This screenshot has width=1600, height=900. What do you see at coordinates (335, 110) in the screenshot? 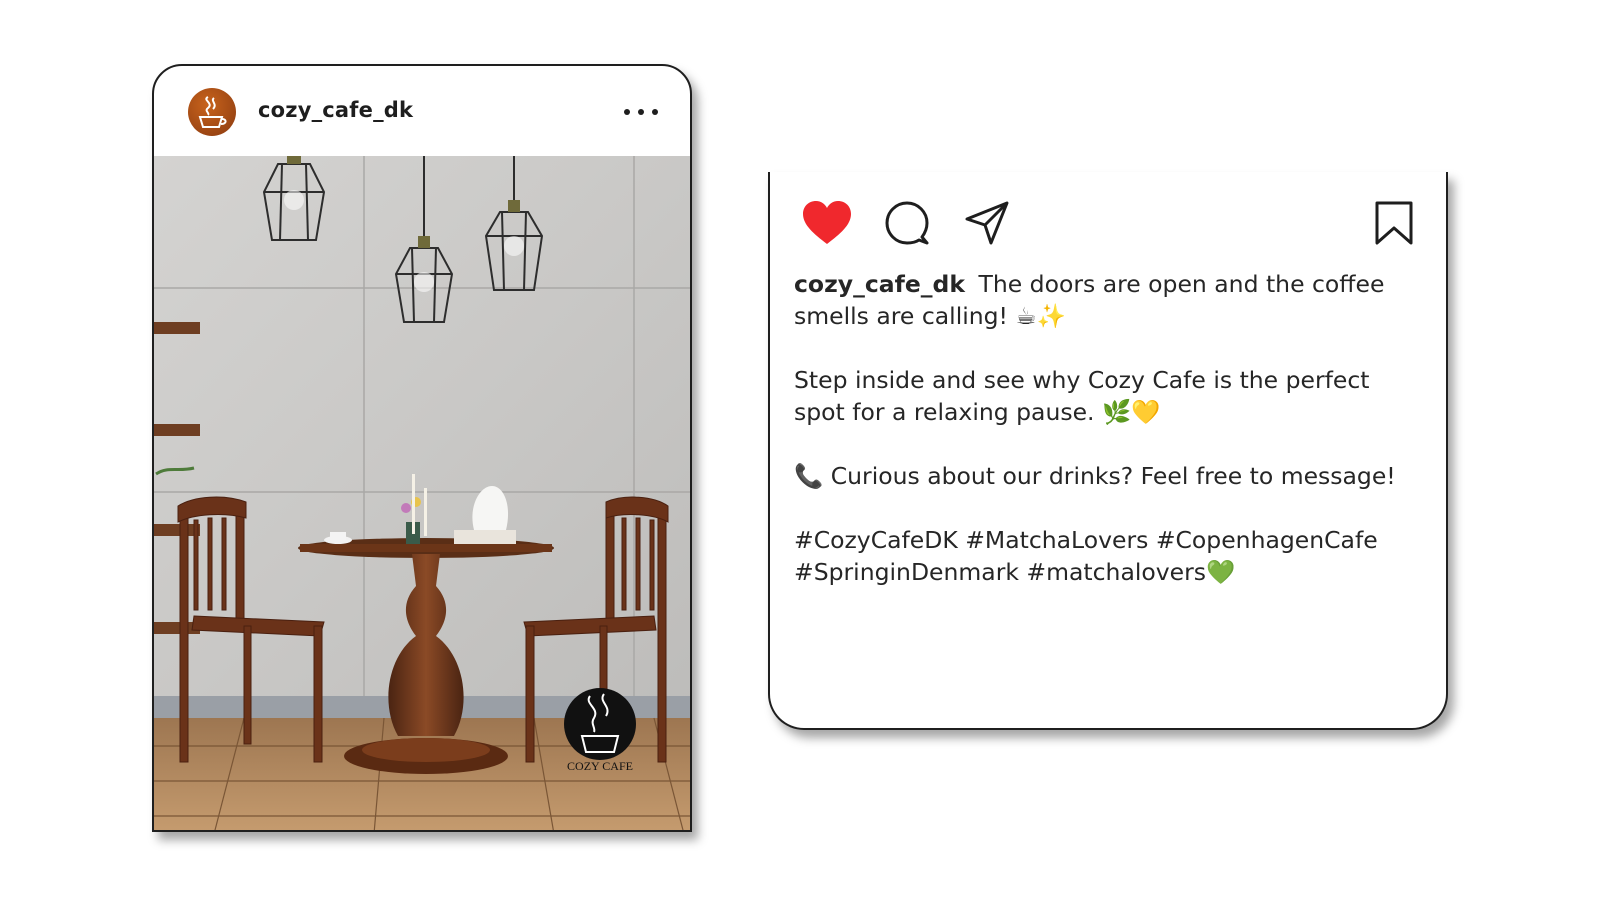
I see `post-username: cozy_cafe_dk` at bounding box center [335, 110].